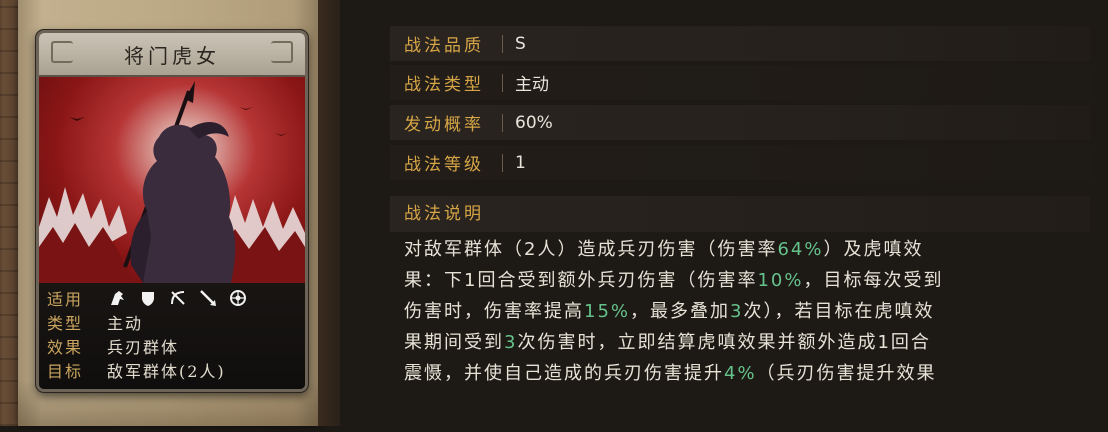 This screenshot has width=1108, height=432. What do you see at coordinates (581, 280) in the screenshot?
I see `description-text: 果：下1回合受到额外兵刃伤害（伤害率` at bounding box center [581, 280].